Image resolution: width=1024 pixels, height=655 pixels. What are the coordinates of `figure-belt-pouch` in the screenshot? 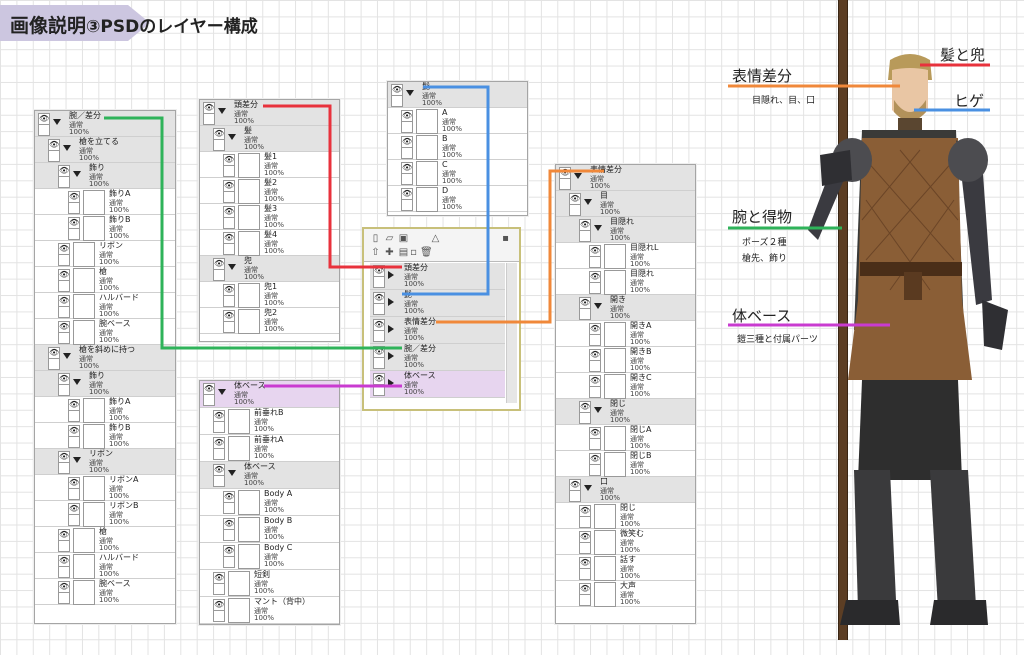 It's located at (913, 287).